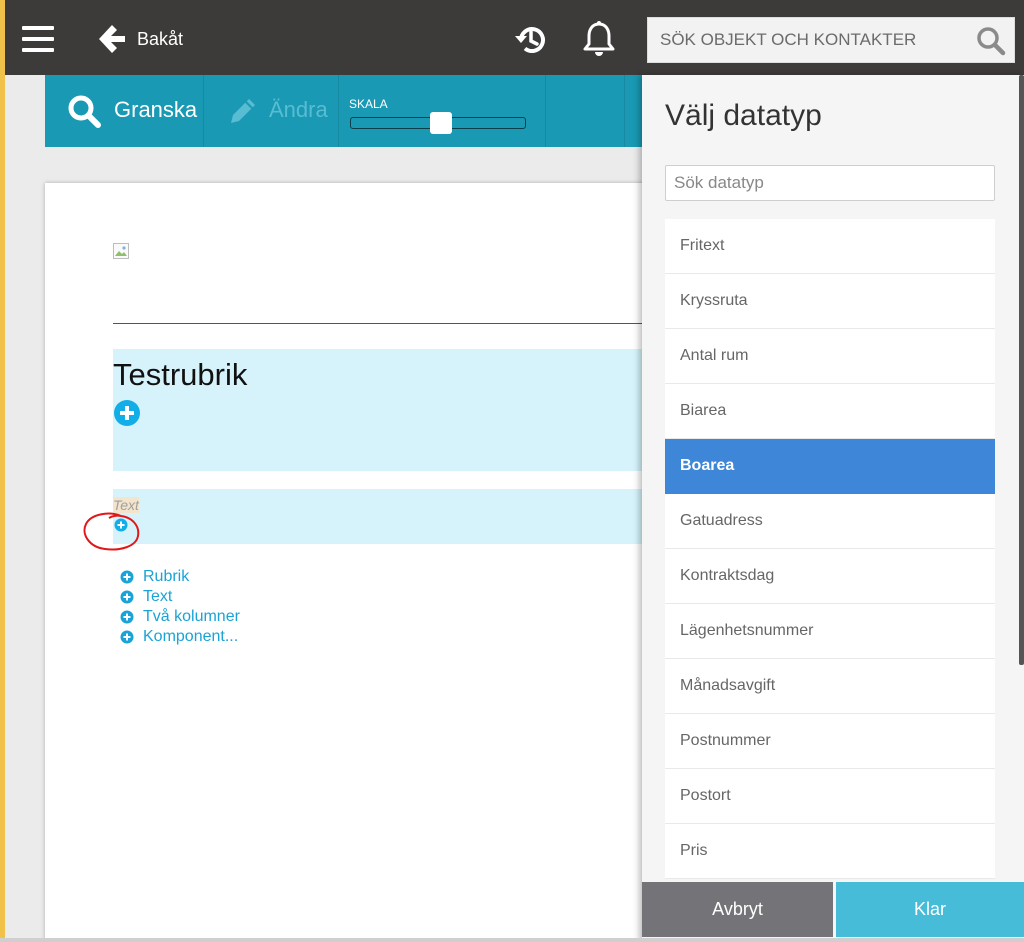 The width and height of the screenshot is (1024, 942). I want to click on datatype-option: Biarea, so click(830, 411).